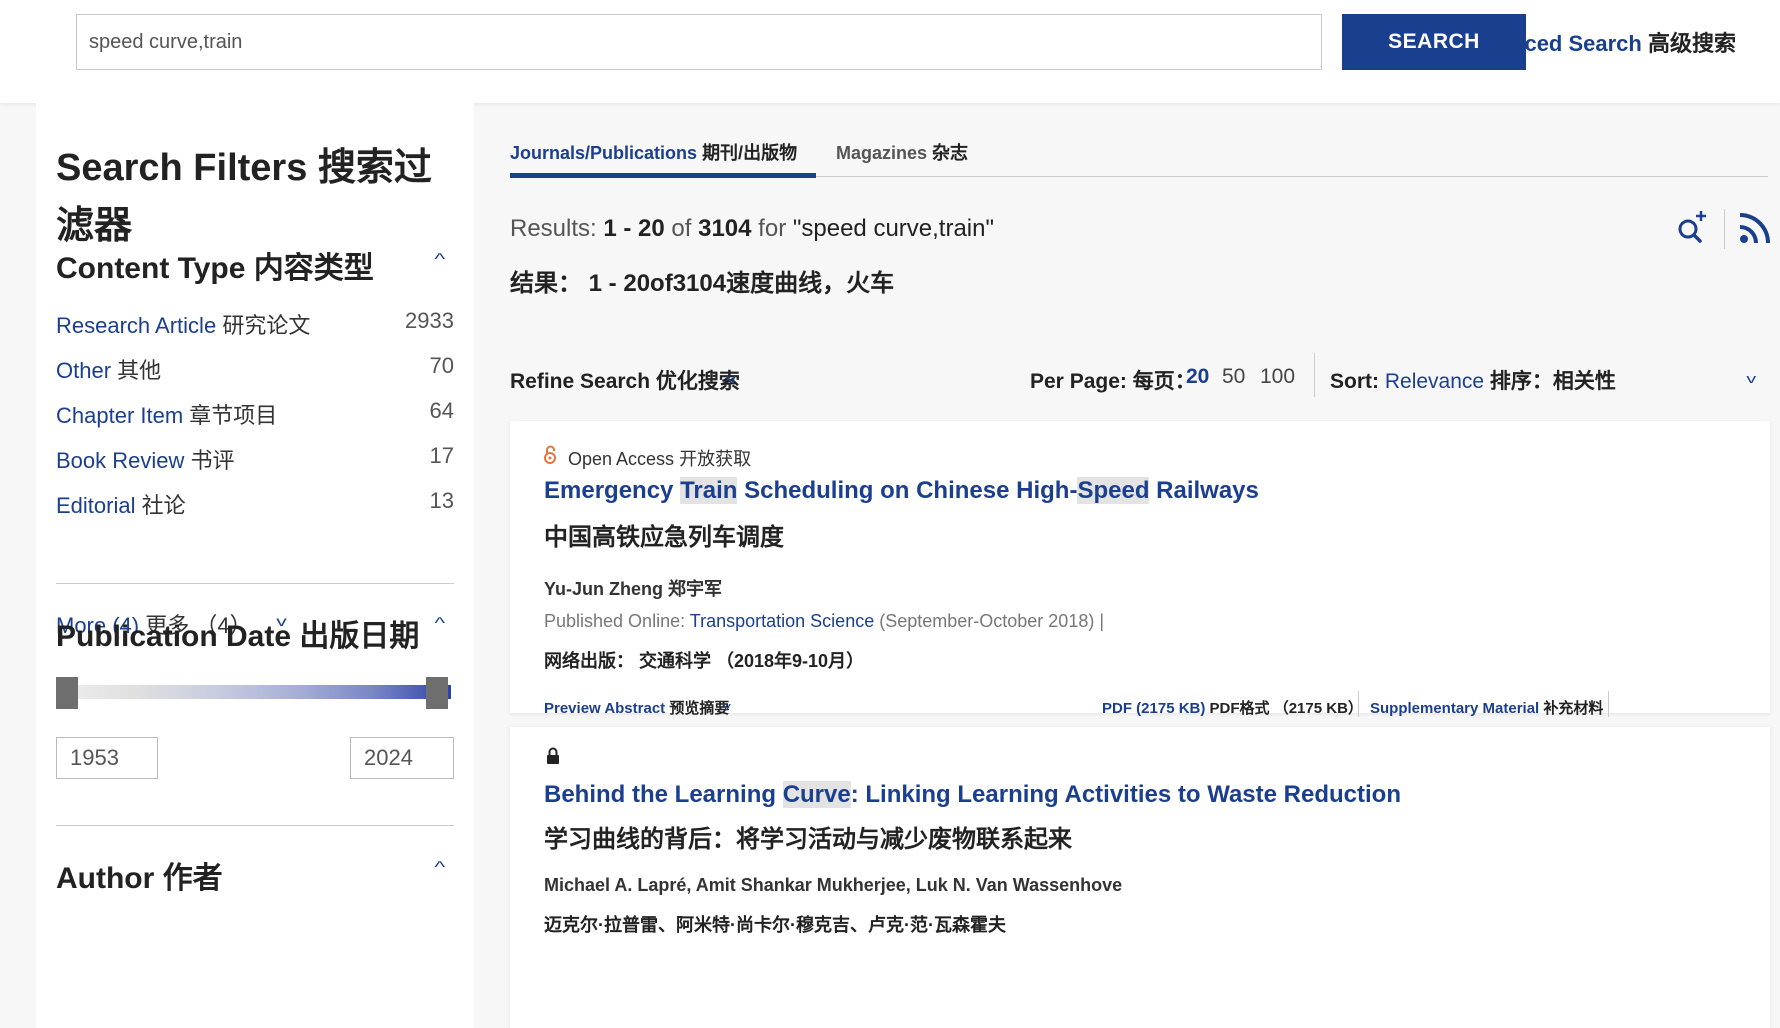 The width and height of the screenshot is (1780, 1028). Describe the element at coordinates (107, 758) in the screenshot. I see `from-year-input` at that location.